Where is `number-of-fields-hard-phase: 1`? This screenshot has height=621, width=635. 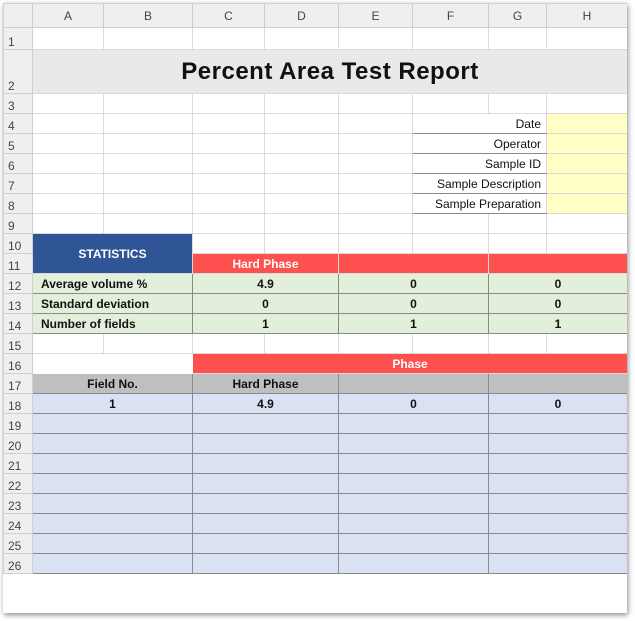 number-of-fields-hard-phase: 1 is located at coordinates (265, 323).